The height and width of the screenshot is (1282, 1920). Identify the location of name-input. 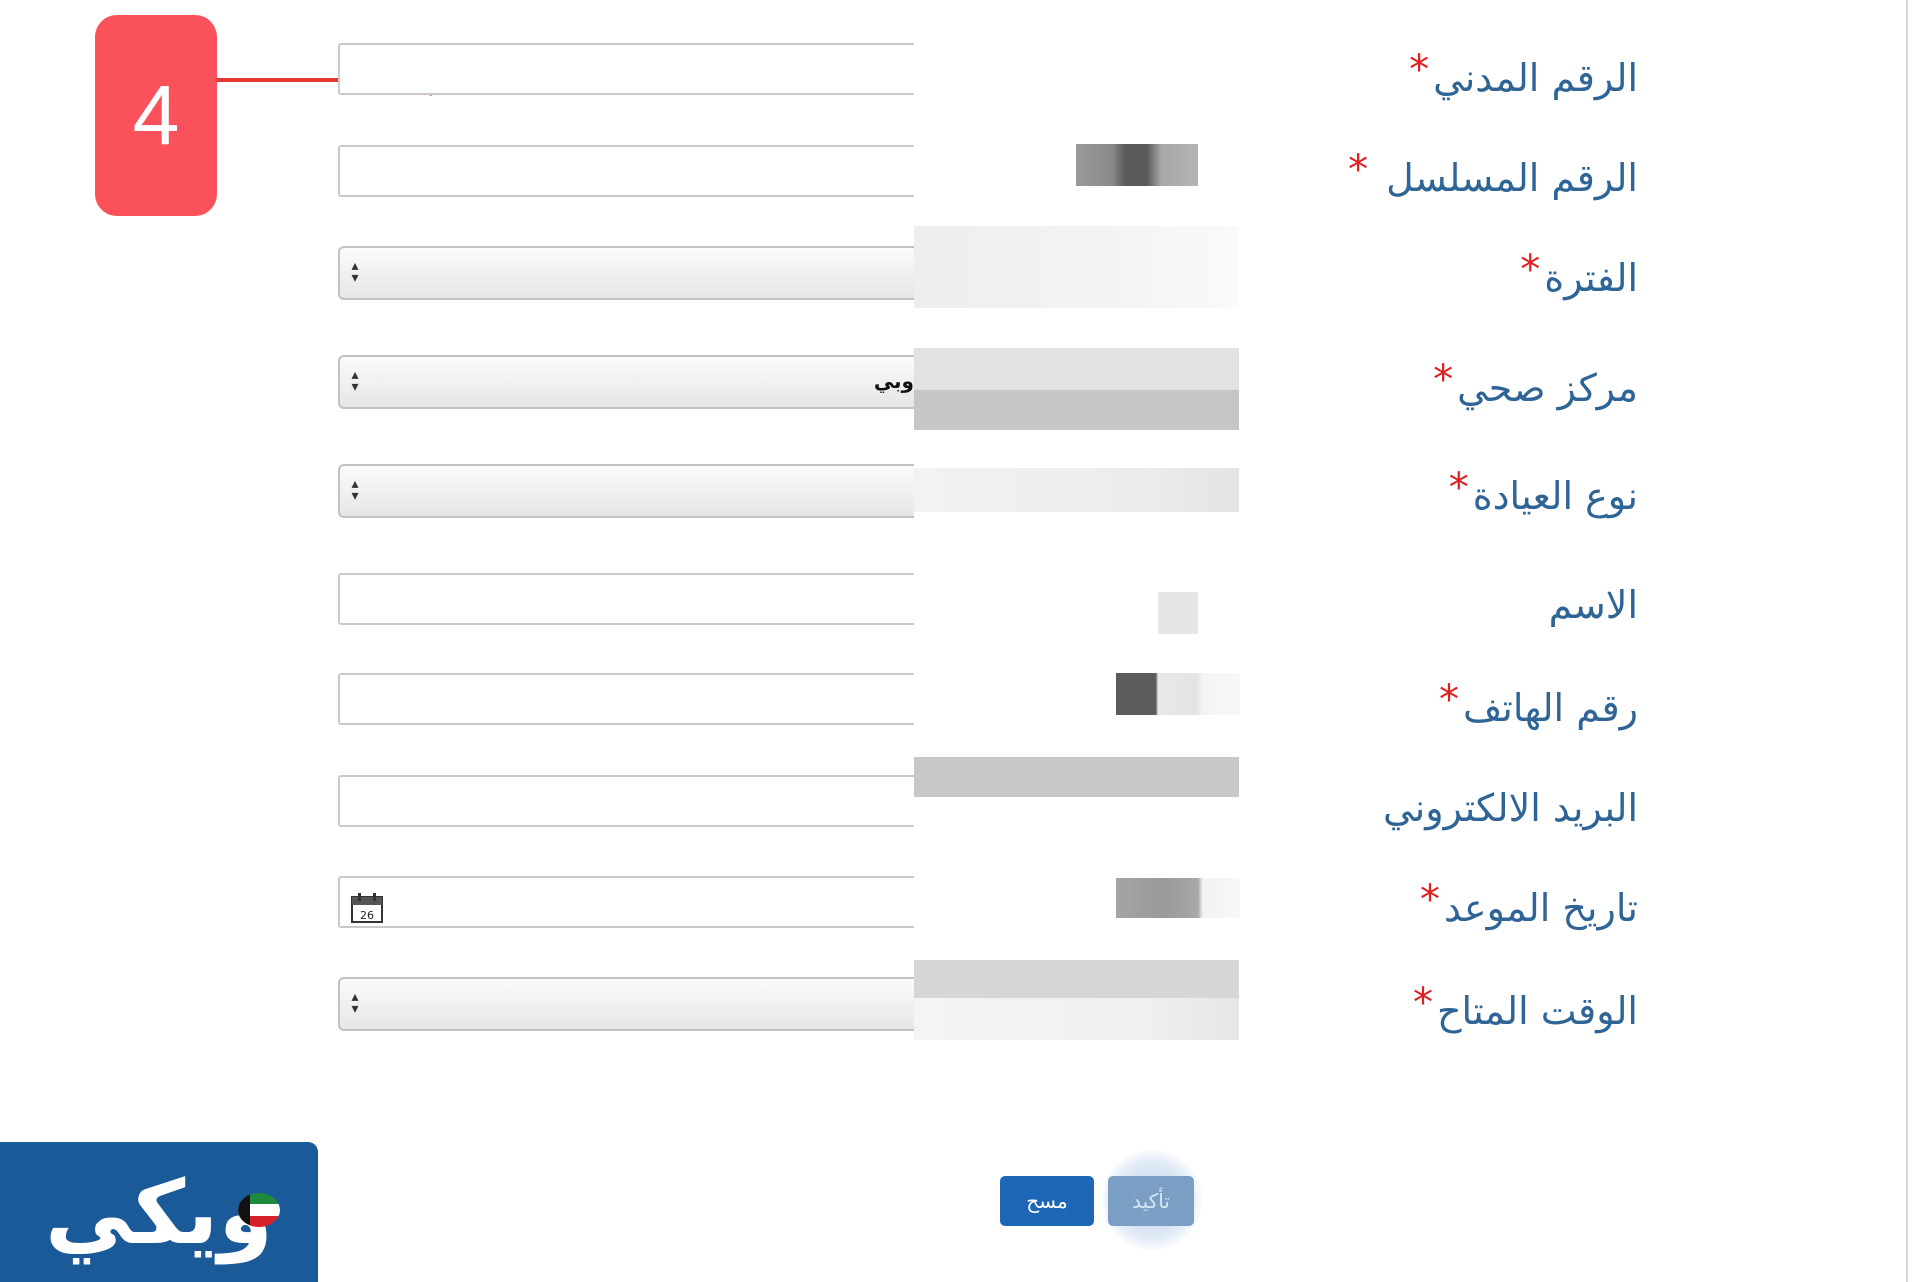
(627, 599).